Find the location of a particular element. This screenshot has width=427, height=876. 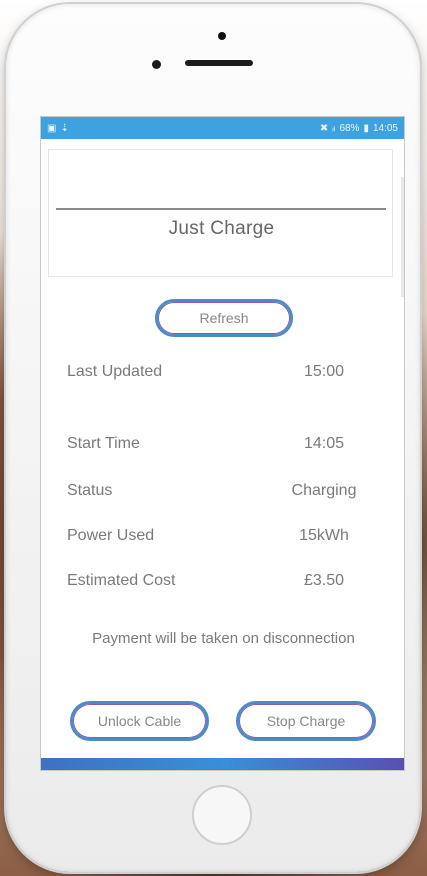

download-icon: ⇣ is located at coordinates (64, 128).